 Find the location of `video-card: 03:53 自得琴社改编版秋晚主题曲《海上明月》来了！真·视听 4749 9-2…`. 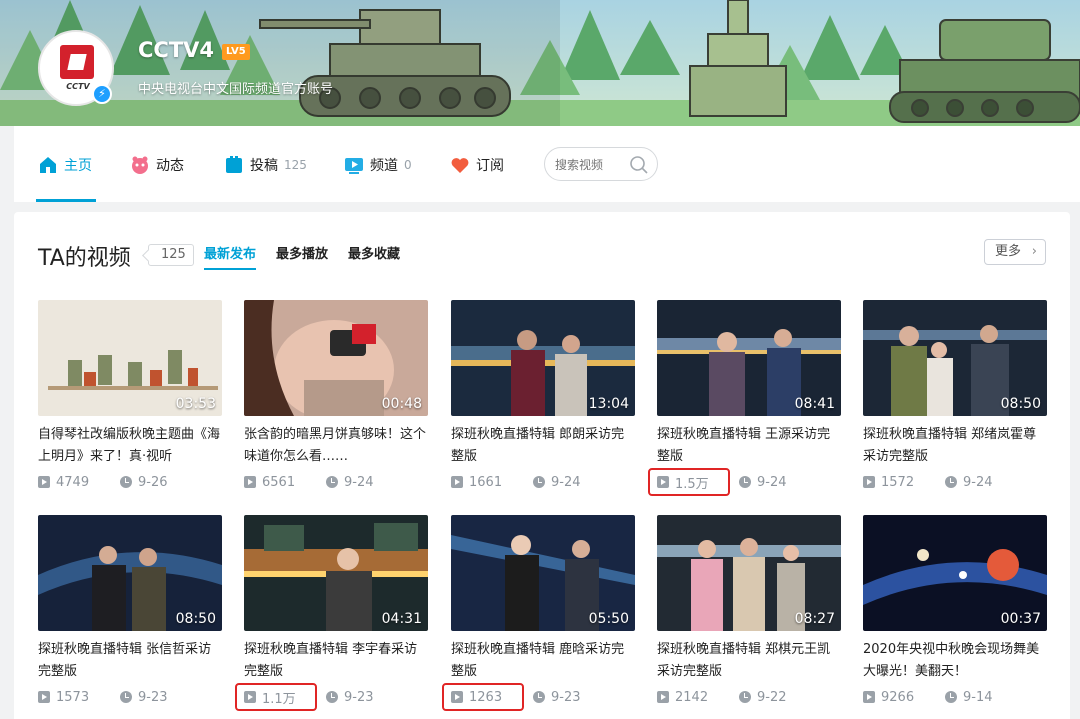

video-card: 03:53 自得琴社改编版秋晚主题曲《海上明月》来了！真·视听 4749 9-2… is located at coordinates (130, 400).